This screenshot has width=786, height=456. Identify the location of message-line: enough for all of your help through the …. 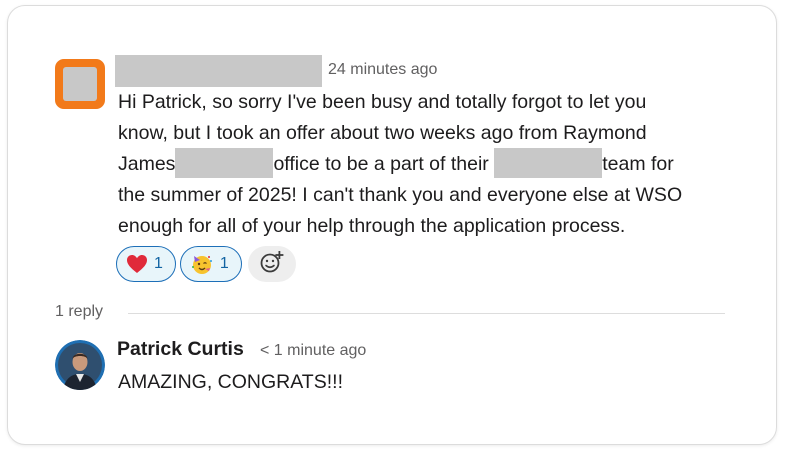
(372, 226).